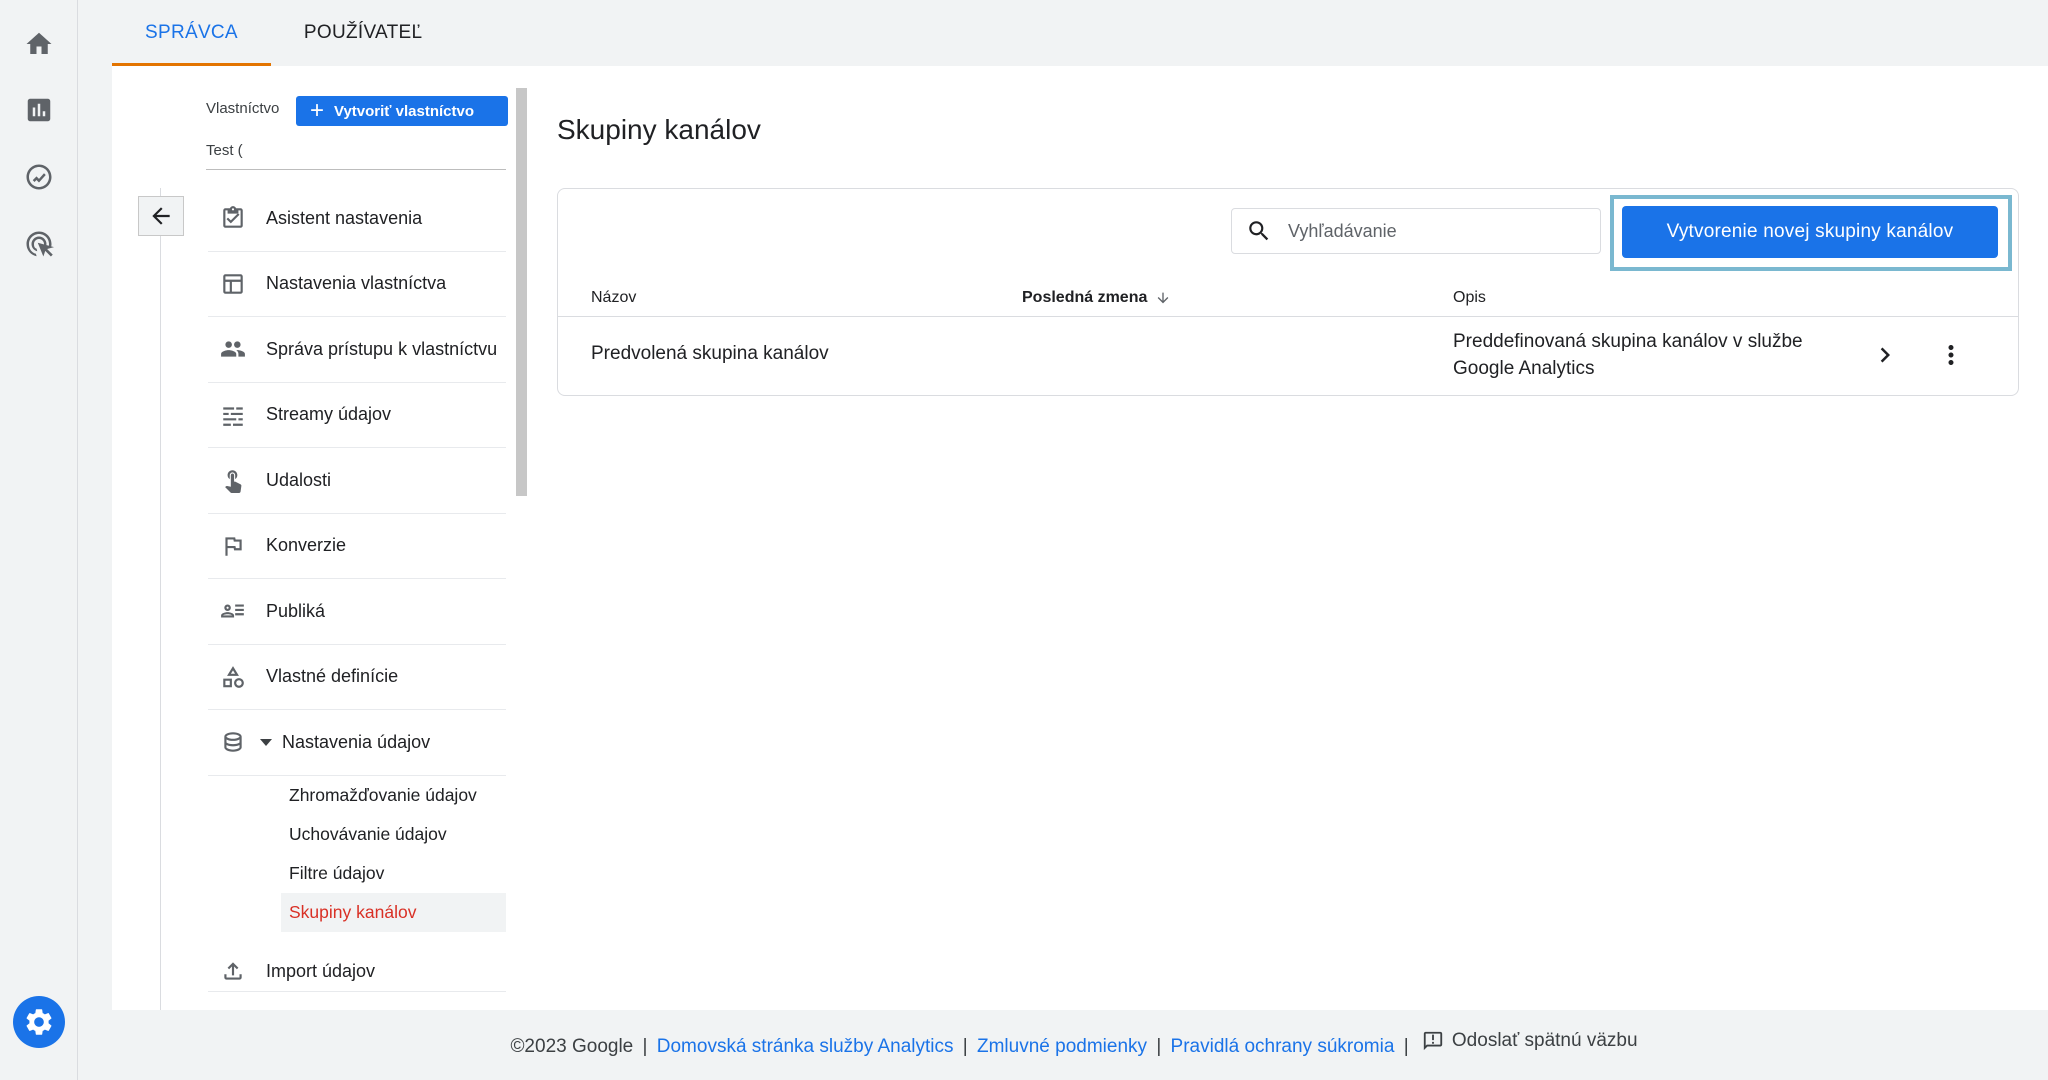  What do you see at coordinates (233, 611) in the screenshot?
I see `audience-icon` at bounding box center [233, 611].